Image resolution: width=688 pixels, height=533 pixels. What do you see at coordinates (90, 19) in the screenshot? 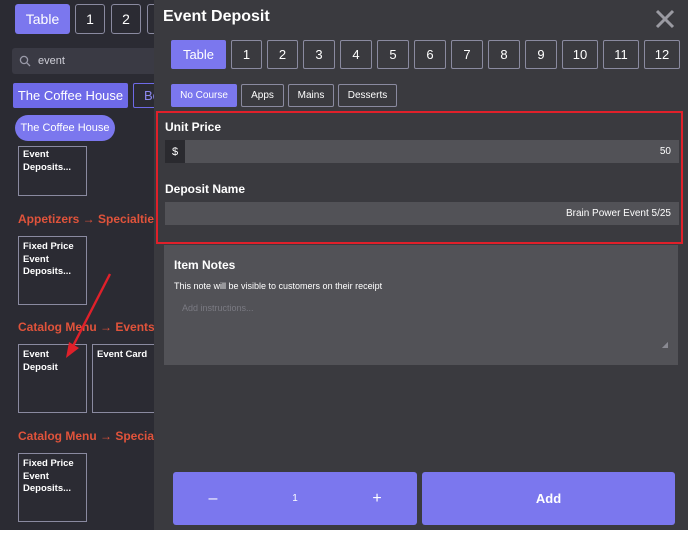
I see `bg-tab-1: 1` at bounding box center [90, 19].